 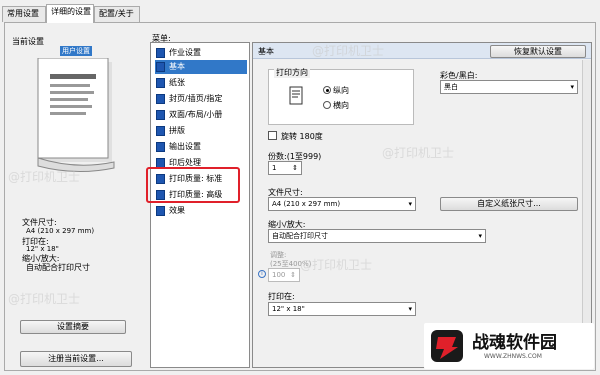 I want to click on main-header: 基本, so click(x=266, y=51).